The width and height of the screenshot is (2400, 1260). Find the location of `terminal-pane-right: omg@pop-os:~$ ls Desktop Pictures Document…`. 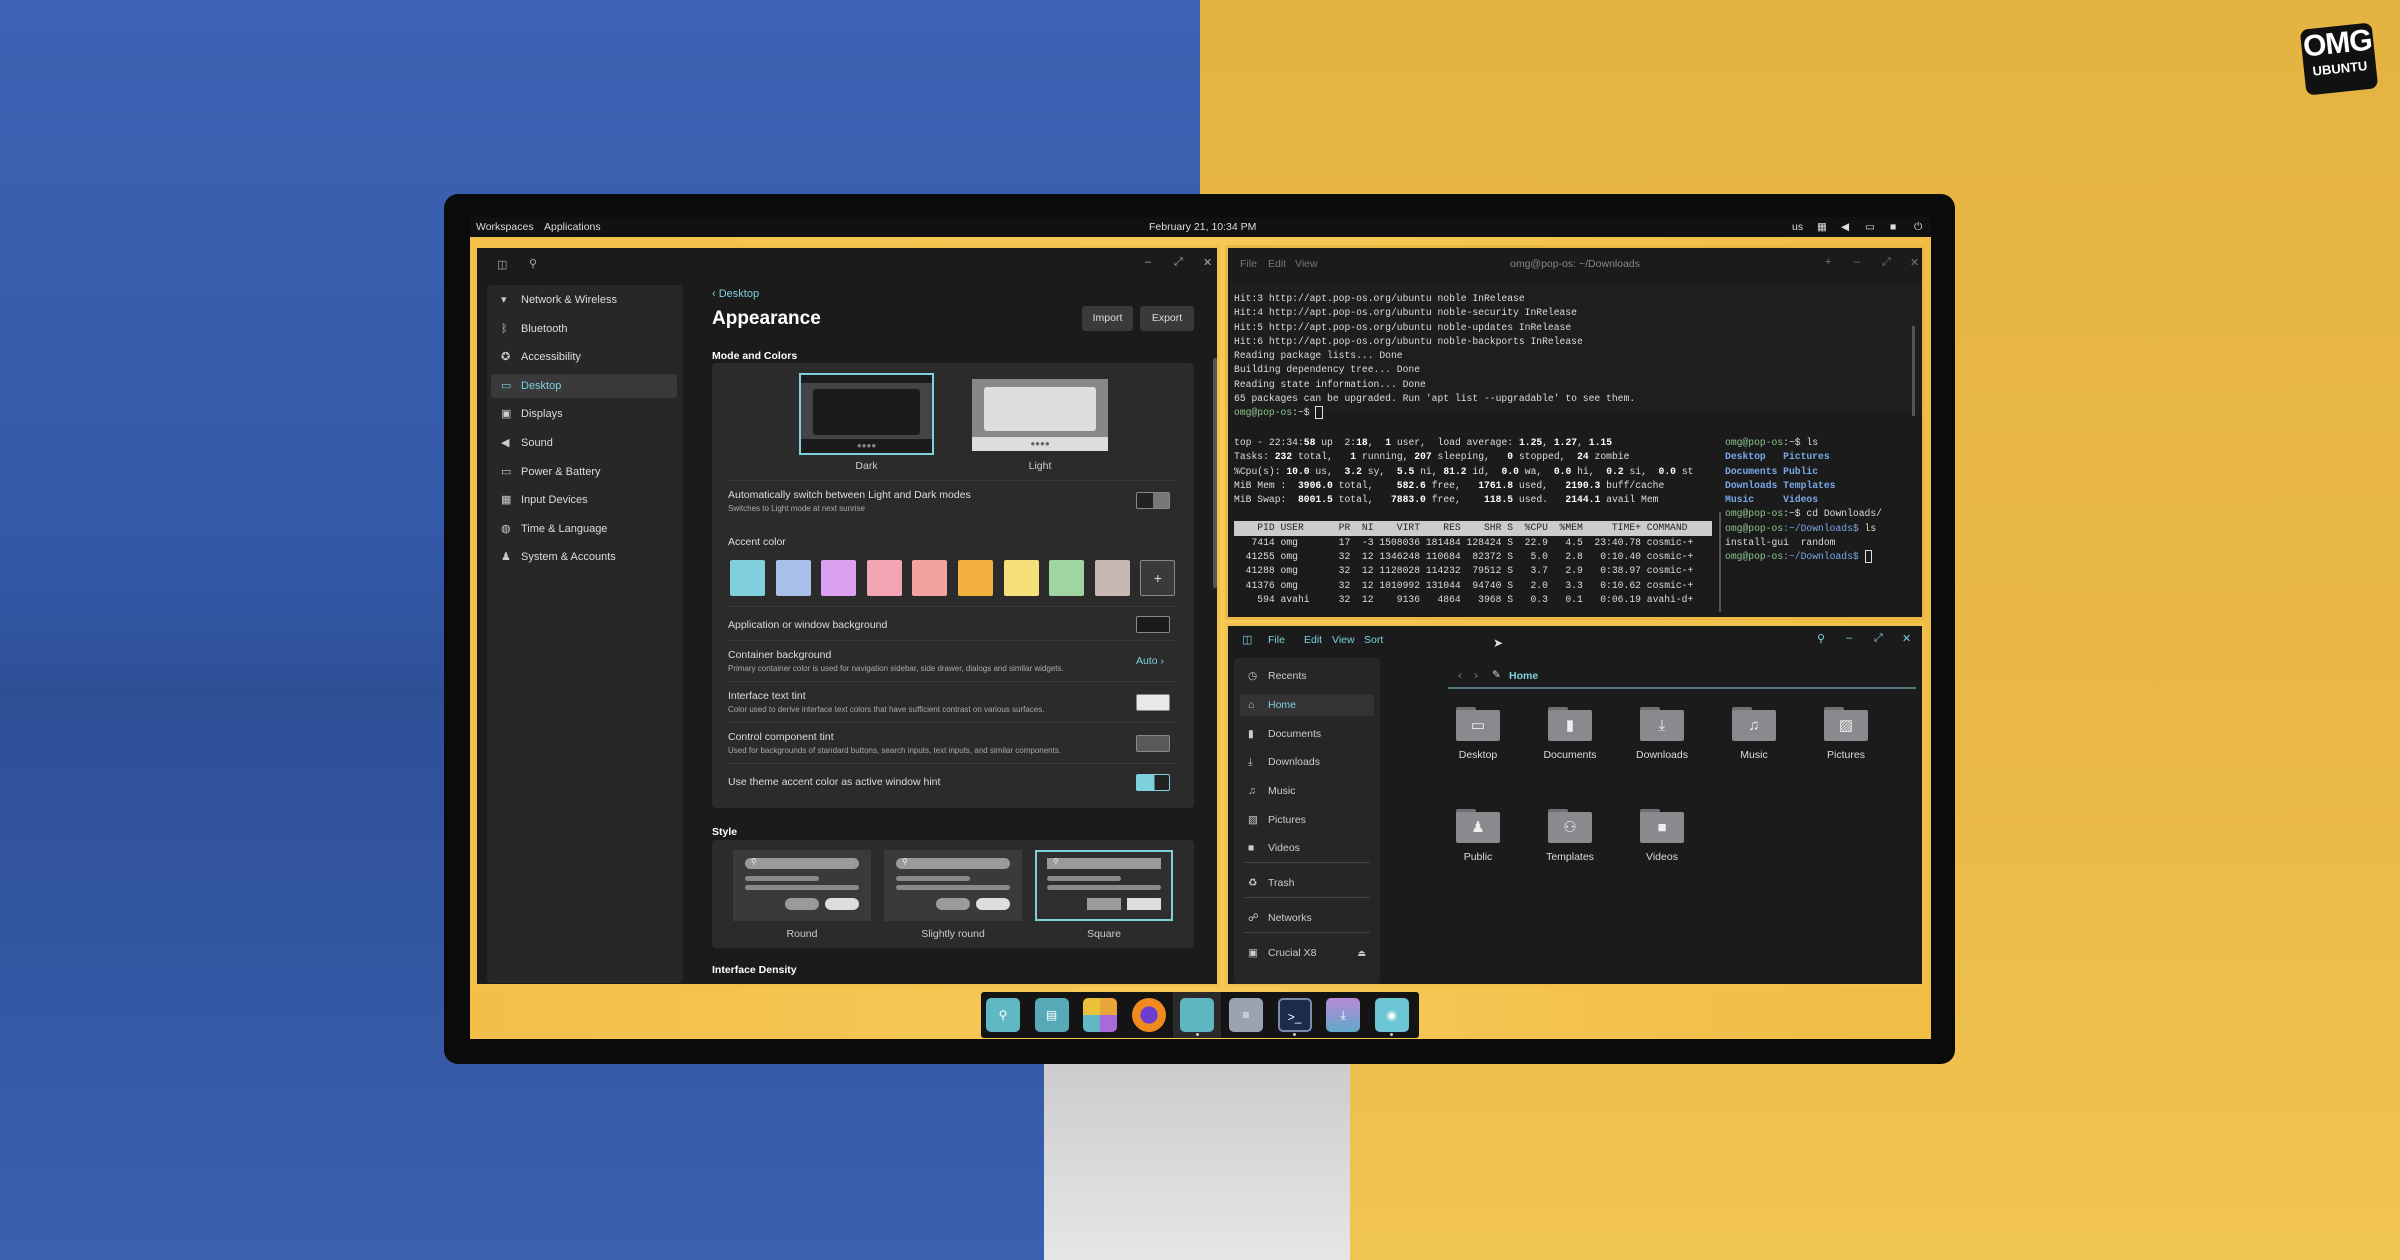

terminal-pane-right: omg@pop-os:~$ ls Desktop Pictures Document… is located at coordinates (1823, 516).